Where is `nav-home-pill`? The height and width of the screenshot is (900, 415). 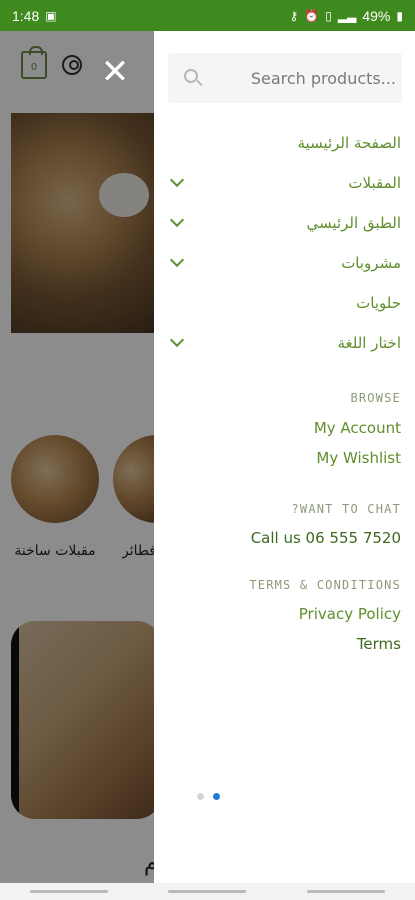
nav-home-pill is located at coordinates (207, 891).